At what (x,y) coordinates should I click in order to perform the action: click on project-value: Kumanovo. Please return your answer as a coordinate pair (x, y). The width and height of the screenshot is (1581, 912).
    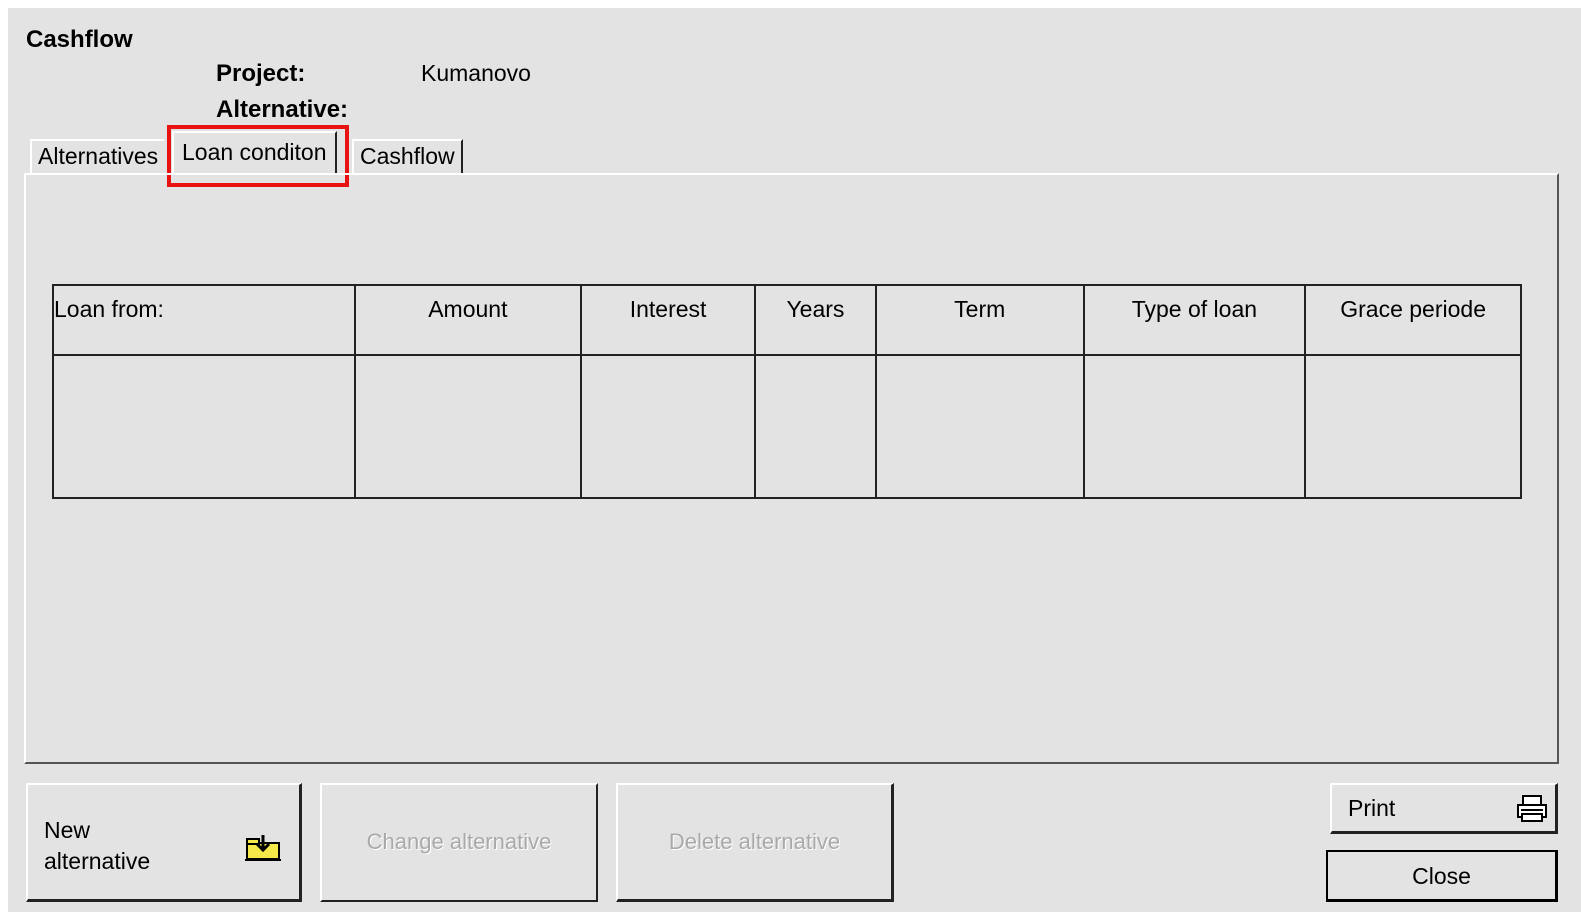
    Looking at the image, I should click on (476, 73).